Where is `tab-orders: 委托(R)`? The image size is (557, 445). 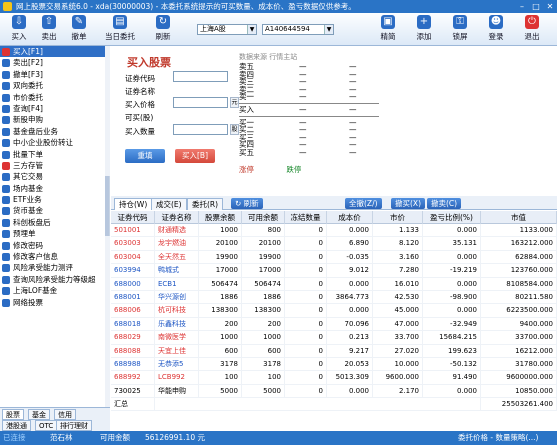
tab-orders: 委托(R) is located at coordinates (205, 204).